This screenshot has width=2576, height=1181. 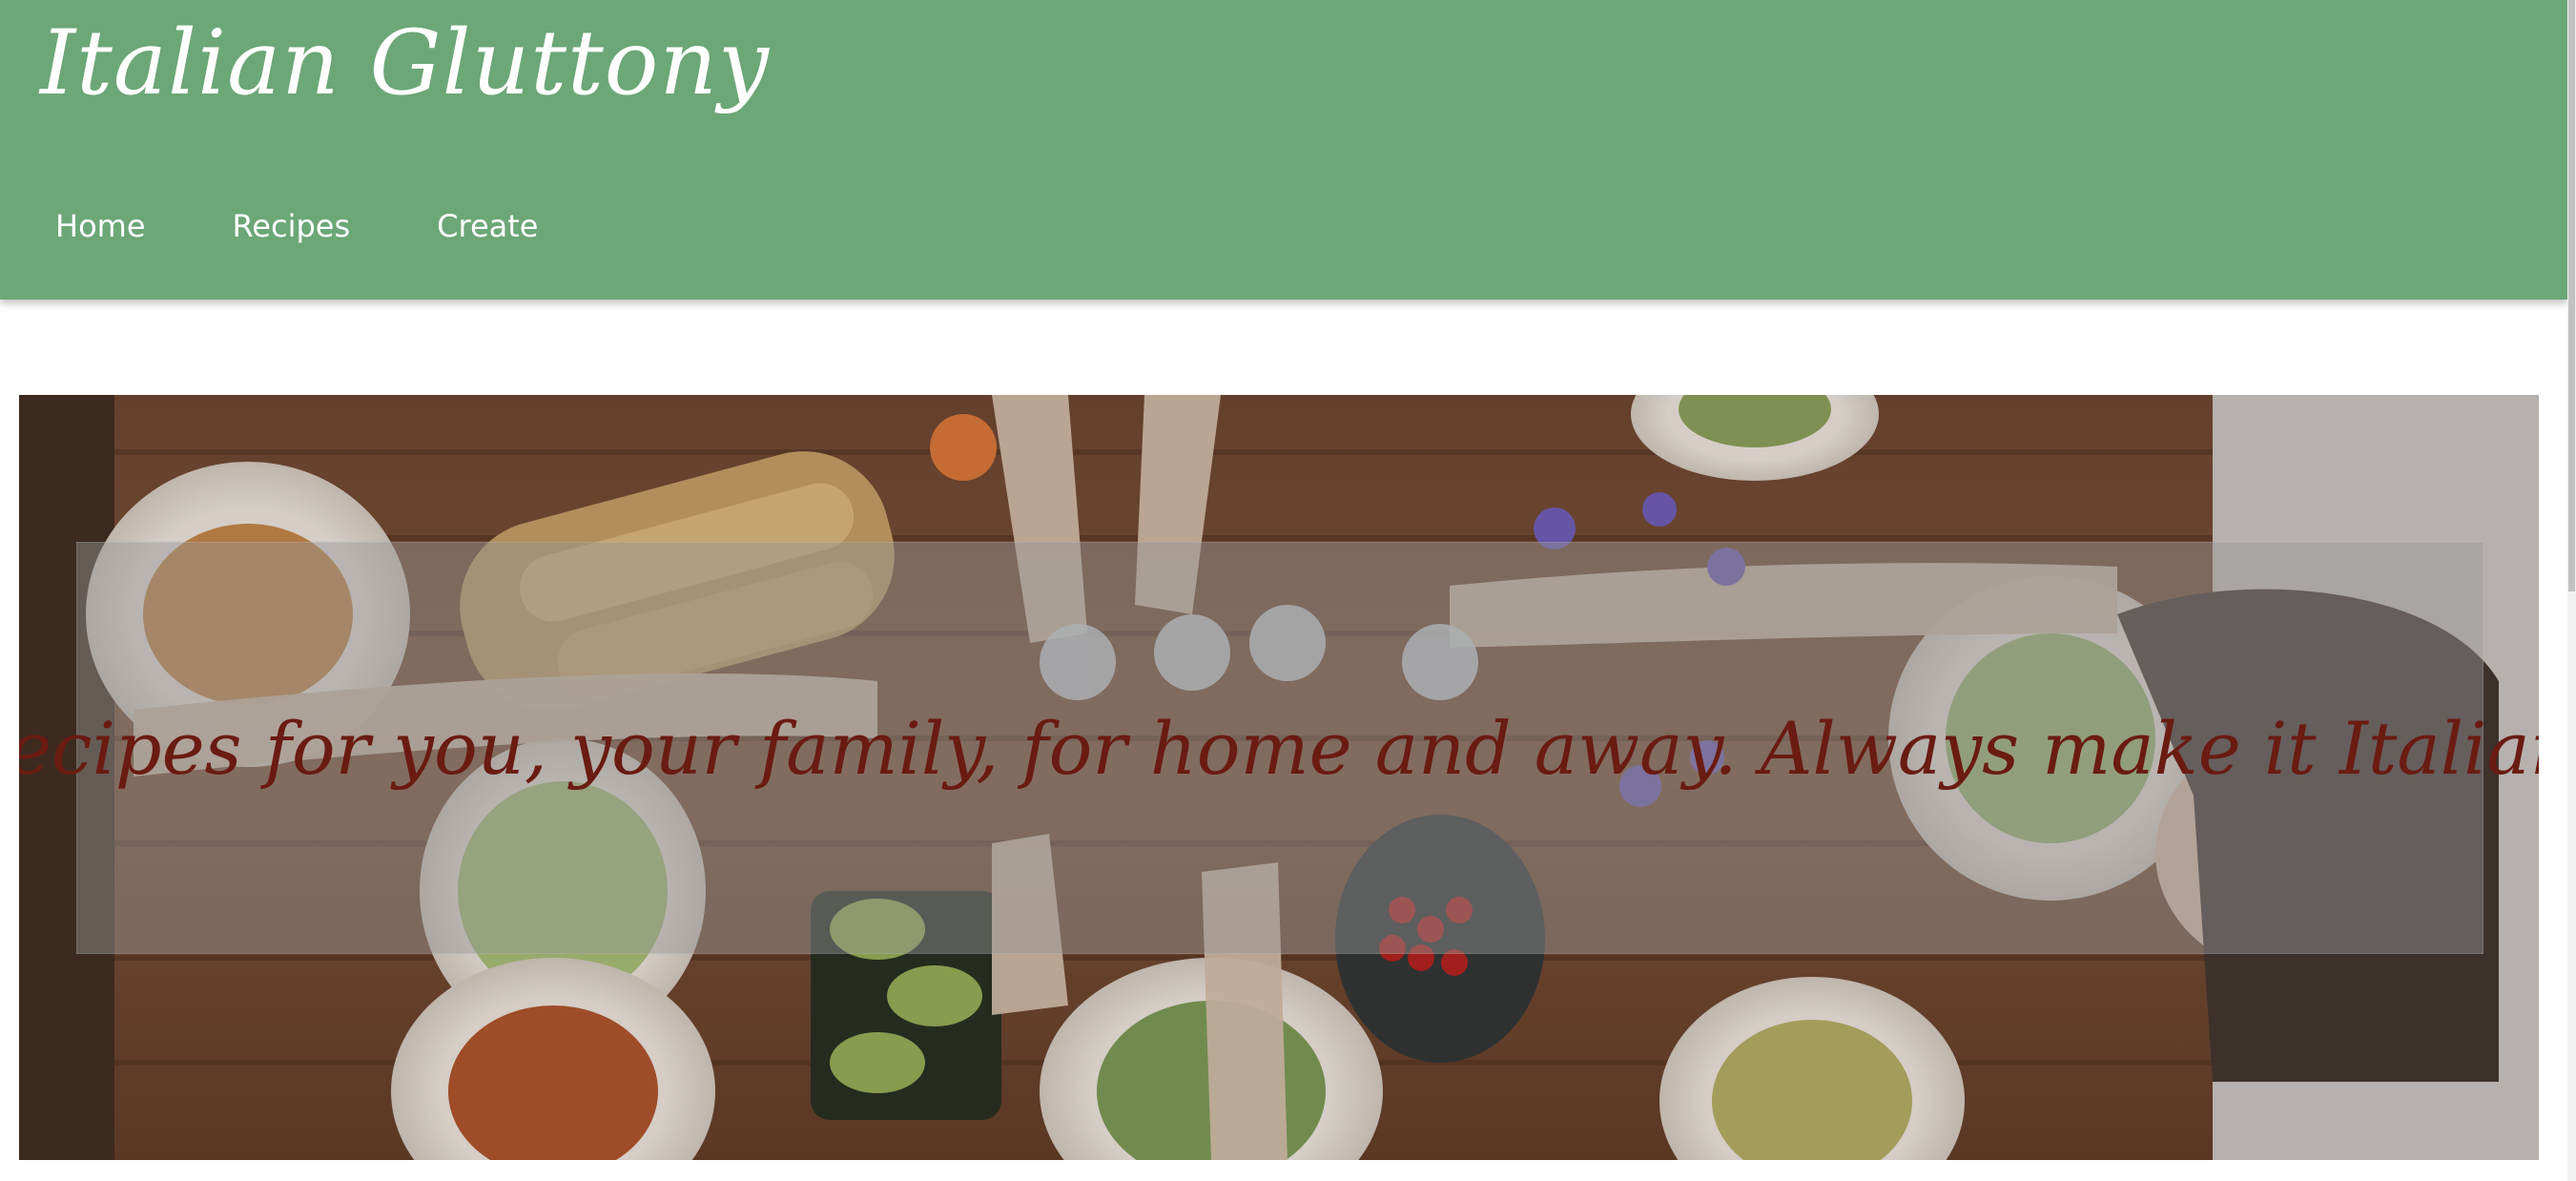 What do you see at coordinates (487, 226) in the screenshot?
I see `nav-link-create: Create` at bounding box center [487, 226].